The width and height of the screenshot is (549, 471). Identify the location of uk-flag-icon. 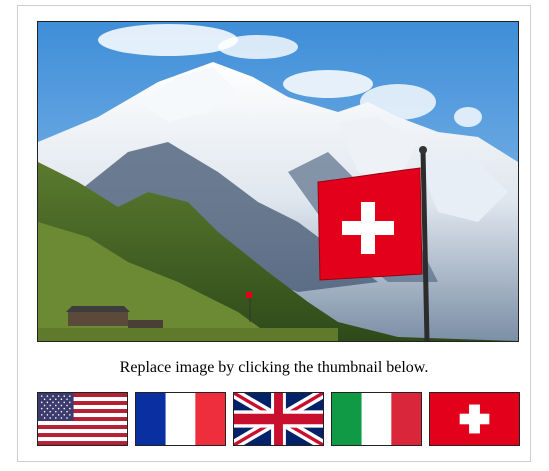
(278, 419).